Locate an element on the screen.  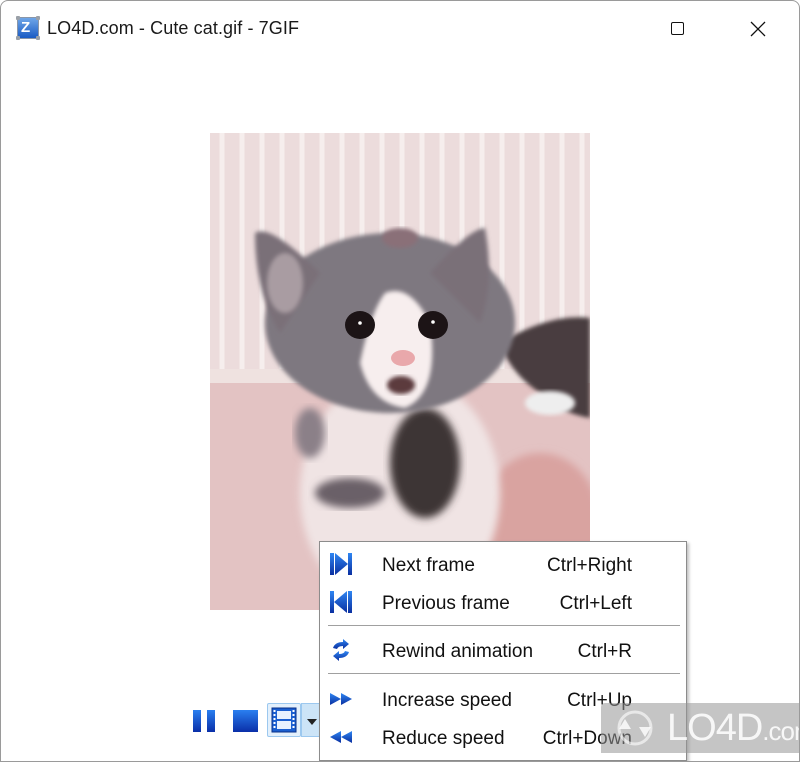
7gif-app-icon is located at coordinates (28, 28).